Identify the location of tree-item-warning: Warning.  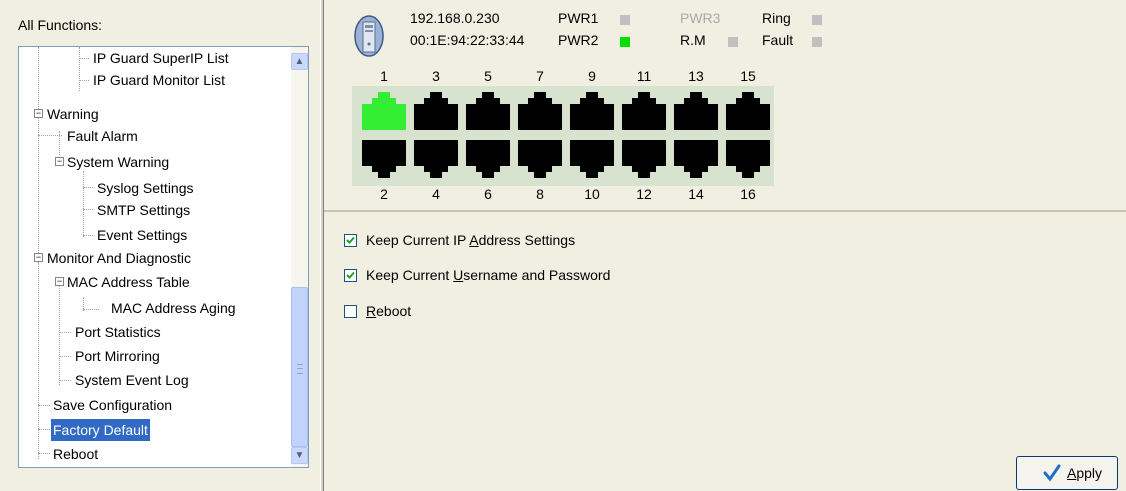
(73, 114).